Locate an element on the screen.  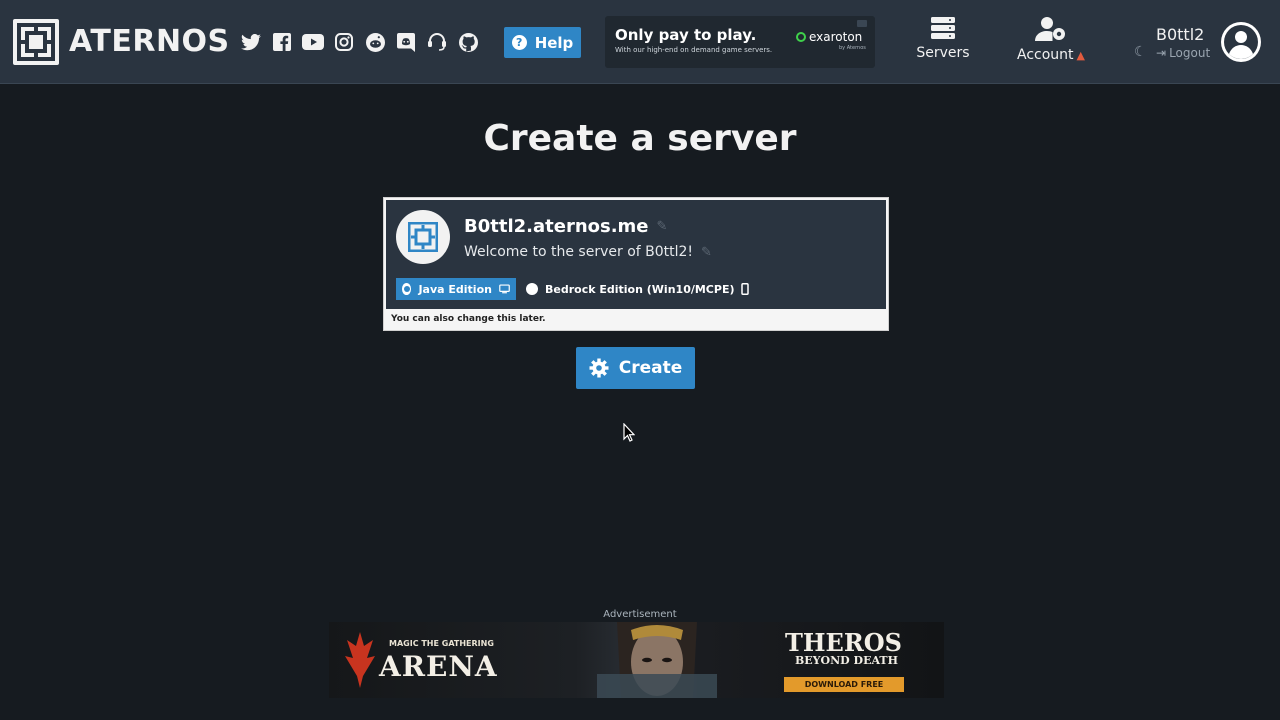
youtube-icon is located at coordinates (313, 42).